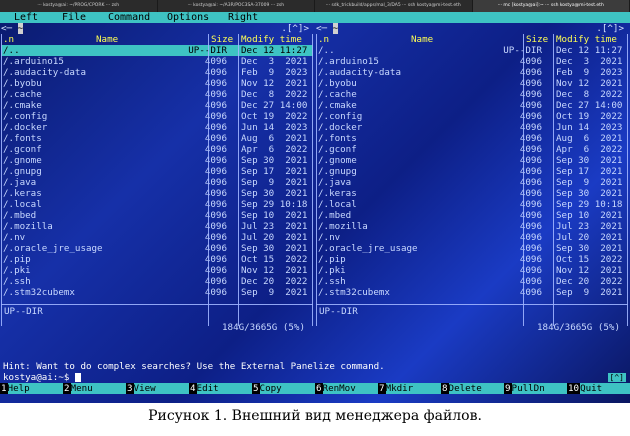  I want to click on fkey-number: 2, so click(67, 388).